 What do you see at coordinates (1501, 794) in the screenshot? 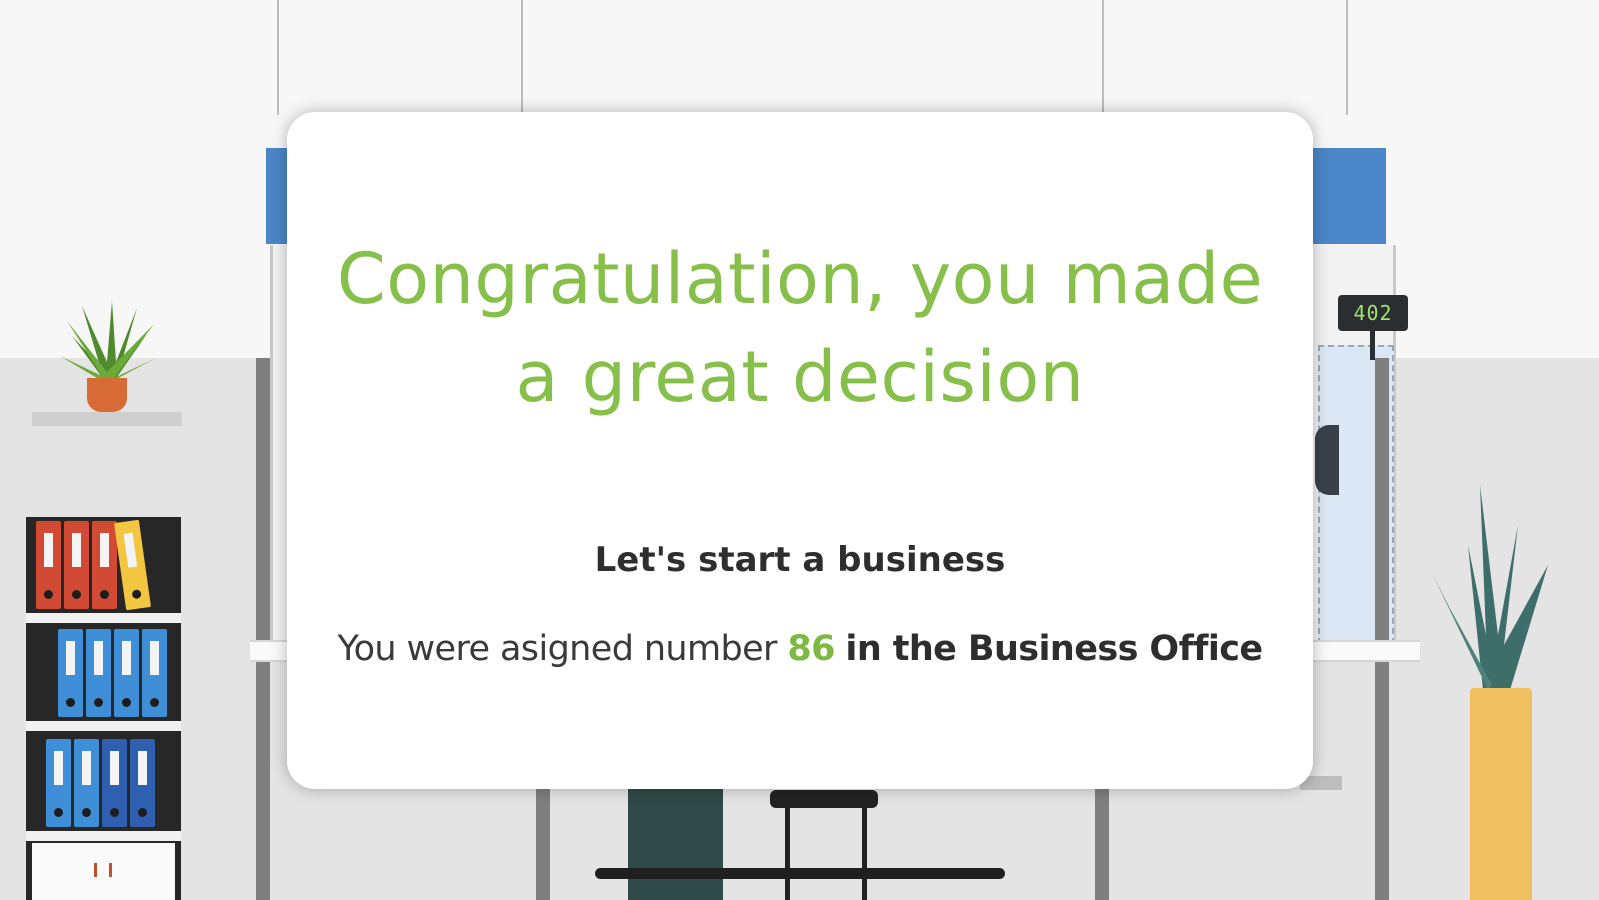
I see `plant-vase` at bounding box center [1501, 794].